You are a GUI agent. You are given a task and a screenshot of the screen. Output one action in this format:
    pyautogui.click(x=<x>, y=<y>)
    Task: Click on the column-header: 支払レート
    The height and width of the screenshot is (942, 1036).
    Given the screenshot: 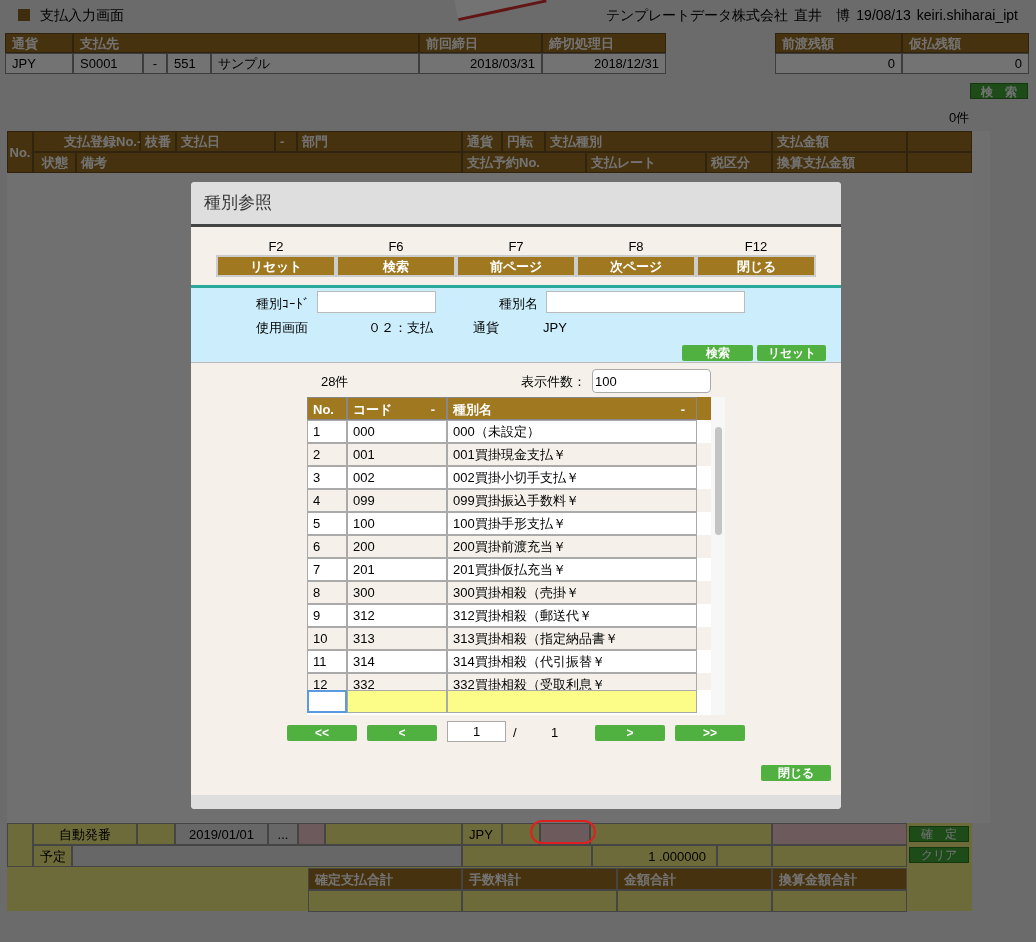 What is the action you would take?
    pyautogui.click(x=646, y=162)
    